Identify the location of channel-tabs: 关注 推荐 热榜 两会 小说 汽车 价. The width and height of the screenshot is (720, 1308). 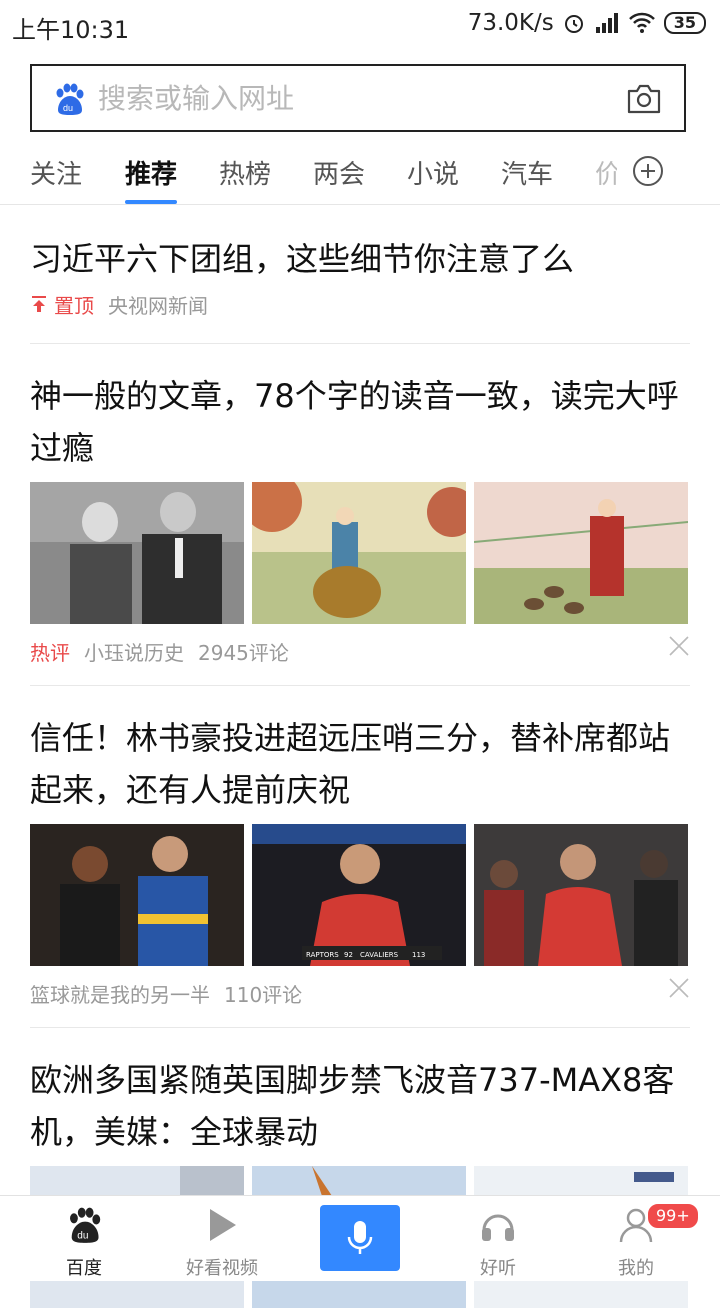
(360, 172).